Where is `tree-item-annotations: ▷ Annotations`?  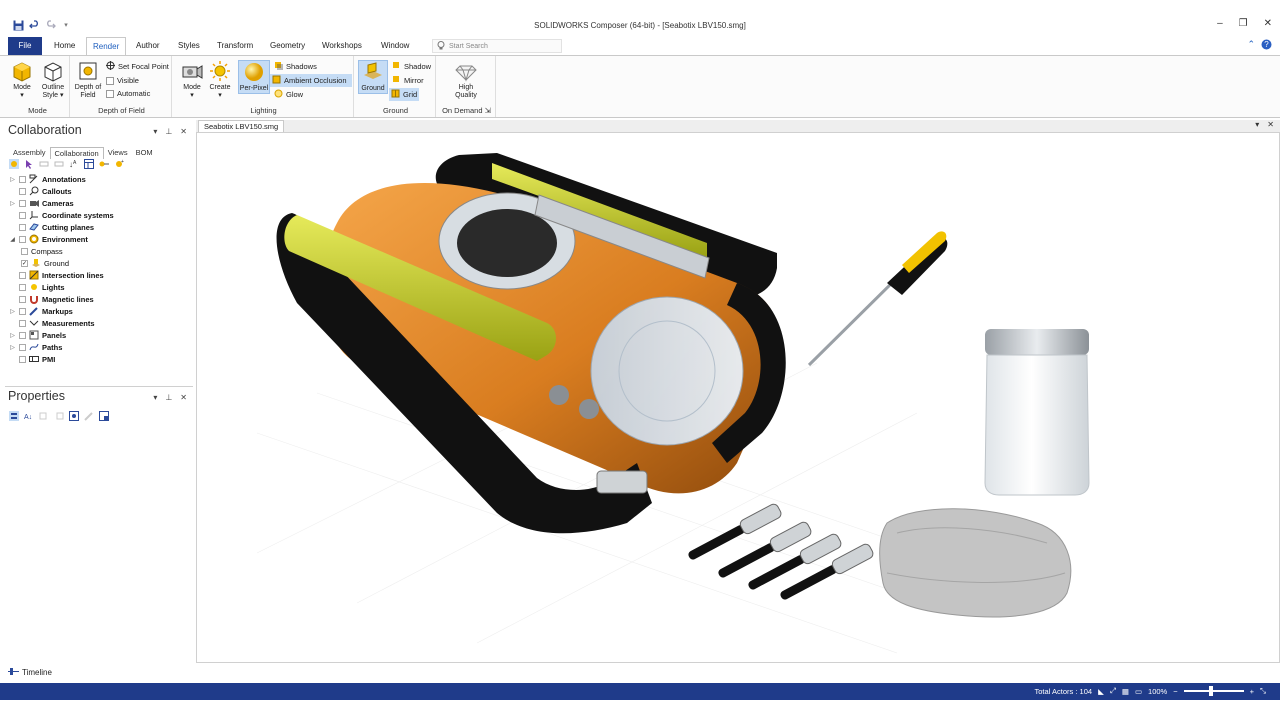
tree-item-annotations: ▷ Annotations is located at coordinates (101, 179).